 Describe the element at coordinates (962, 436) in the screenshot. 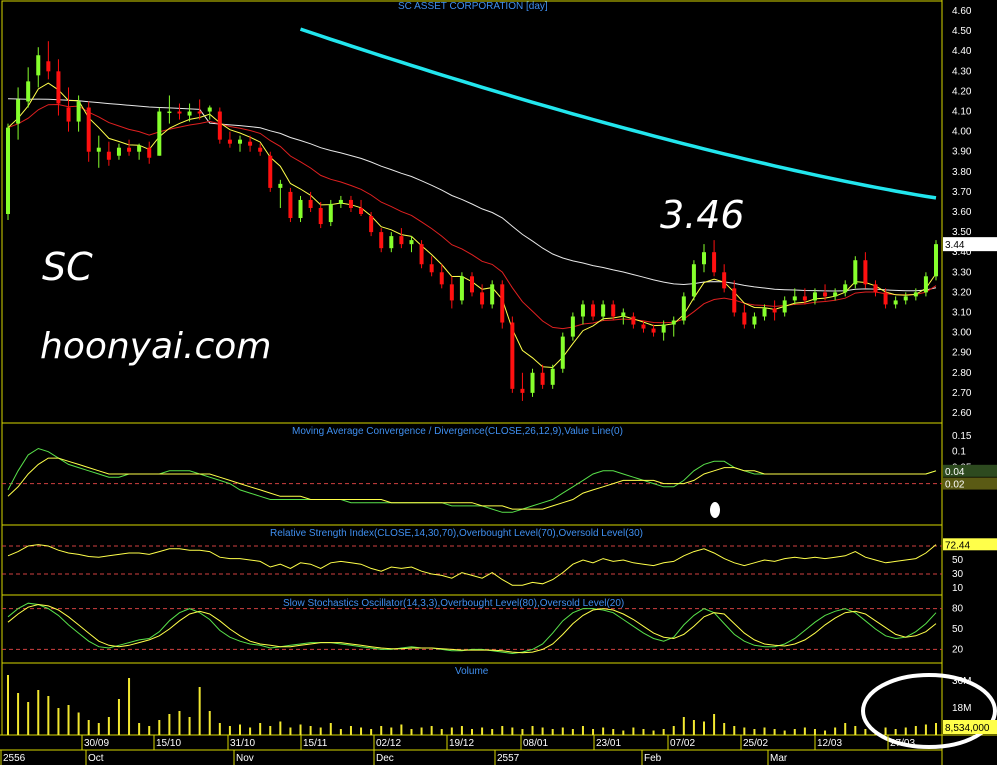

I see `macd-tick-label-0: 0.15` at that location.